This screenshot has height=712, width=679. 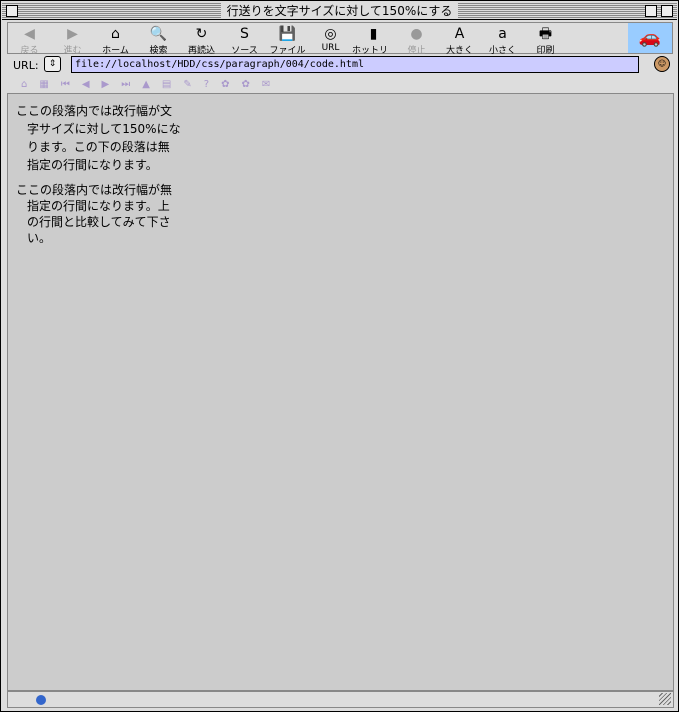 What do you see at coordinates (244, 34) in the screenshot?
I see `toolbar-icon: S` at bounding box center [244, 34].